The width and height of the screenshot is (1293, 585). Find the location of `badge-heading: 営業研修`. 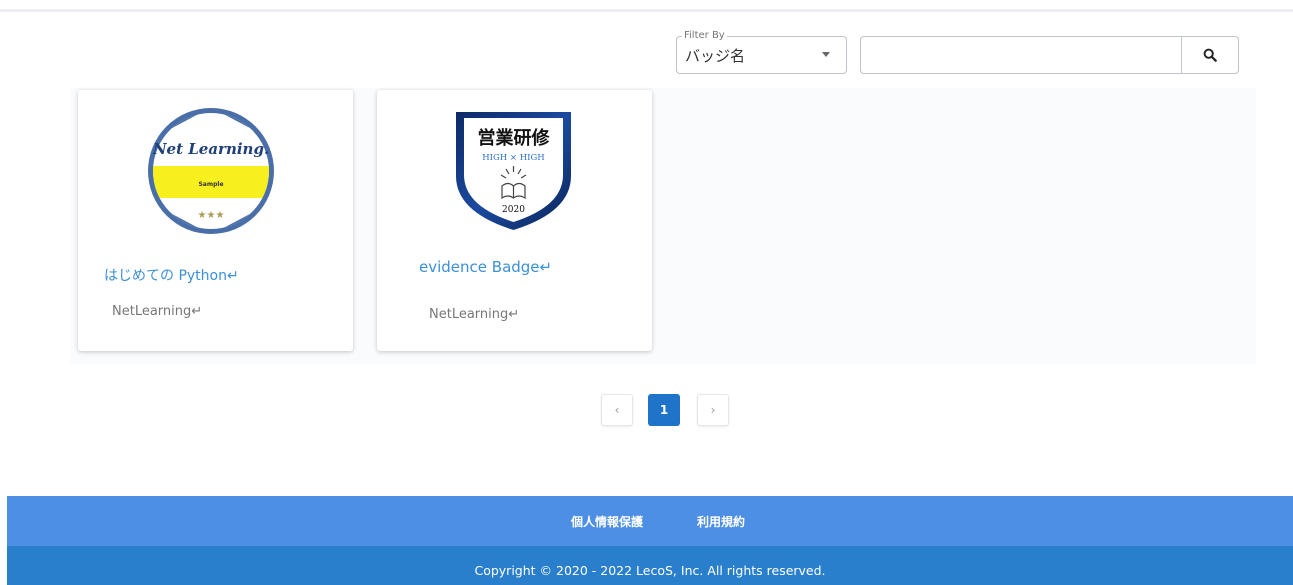

badge-heading: 営業研修 is located at coordinates (514, 138).